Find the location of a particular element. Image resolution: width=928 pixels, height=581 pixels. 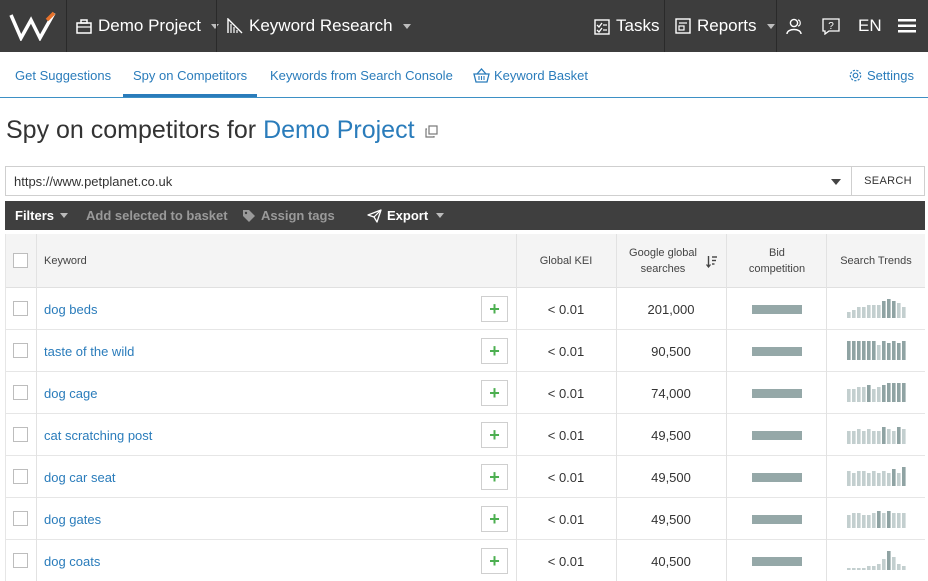

column-global-kei: Global KEI is located at coordinates (566, 261).